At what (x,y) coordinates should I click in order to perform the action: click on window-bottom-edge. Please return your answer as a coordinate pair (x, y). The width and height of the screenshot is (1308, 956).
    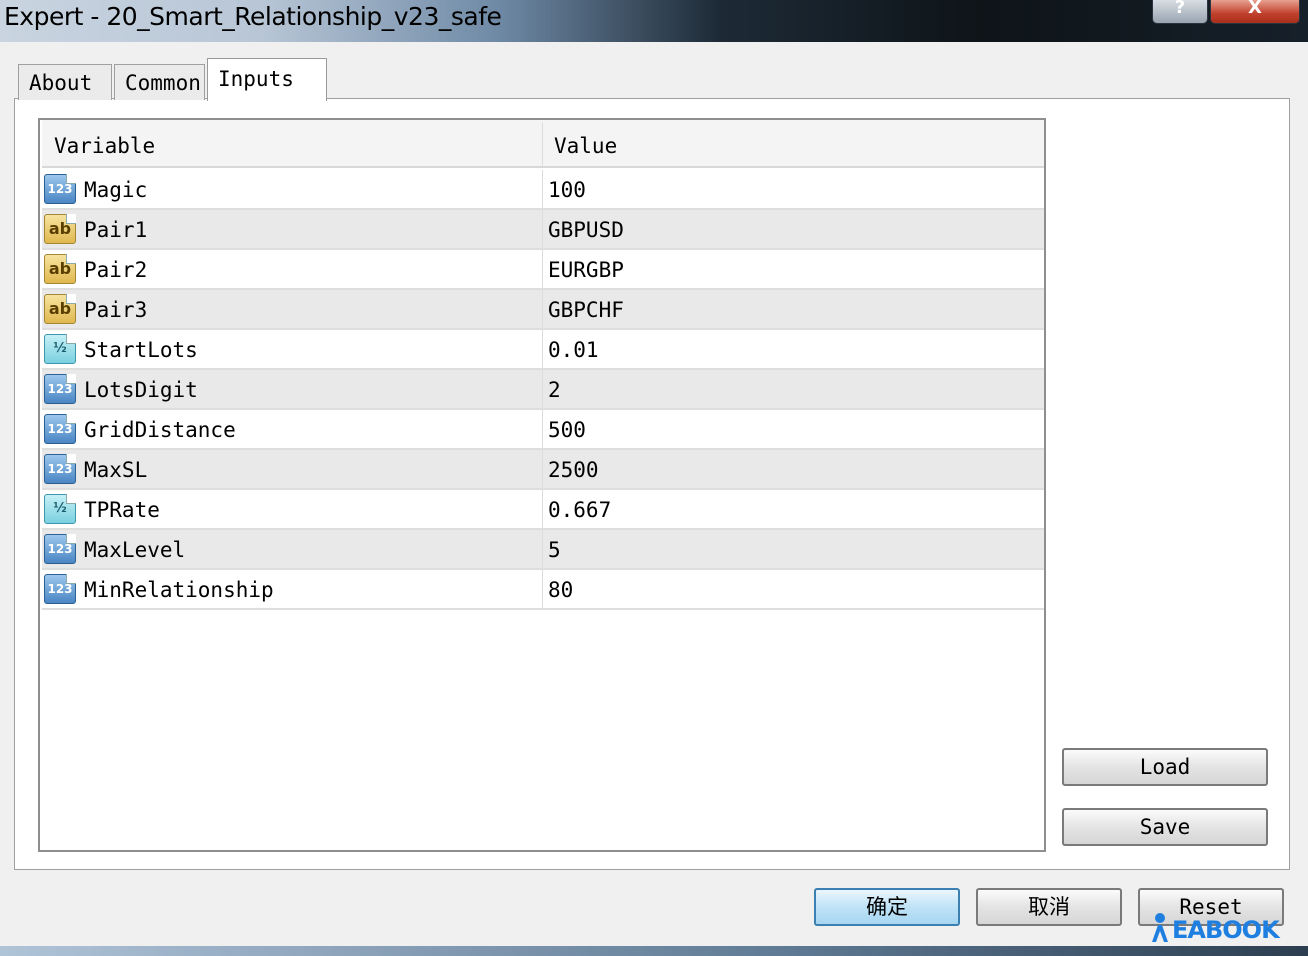
    Looking at the image, I should click on (654, 951).